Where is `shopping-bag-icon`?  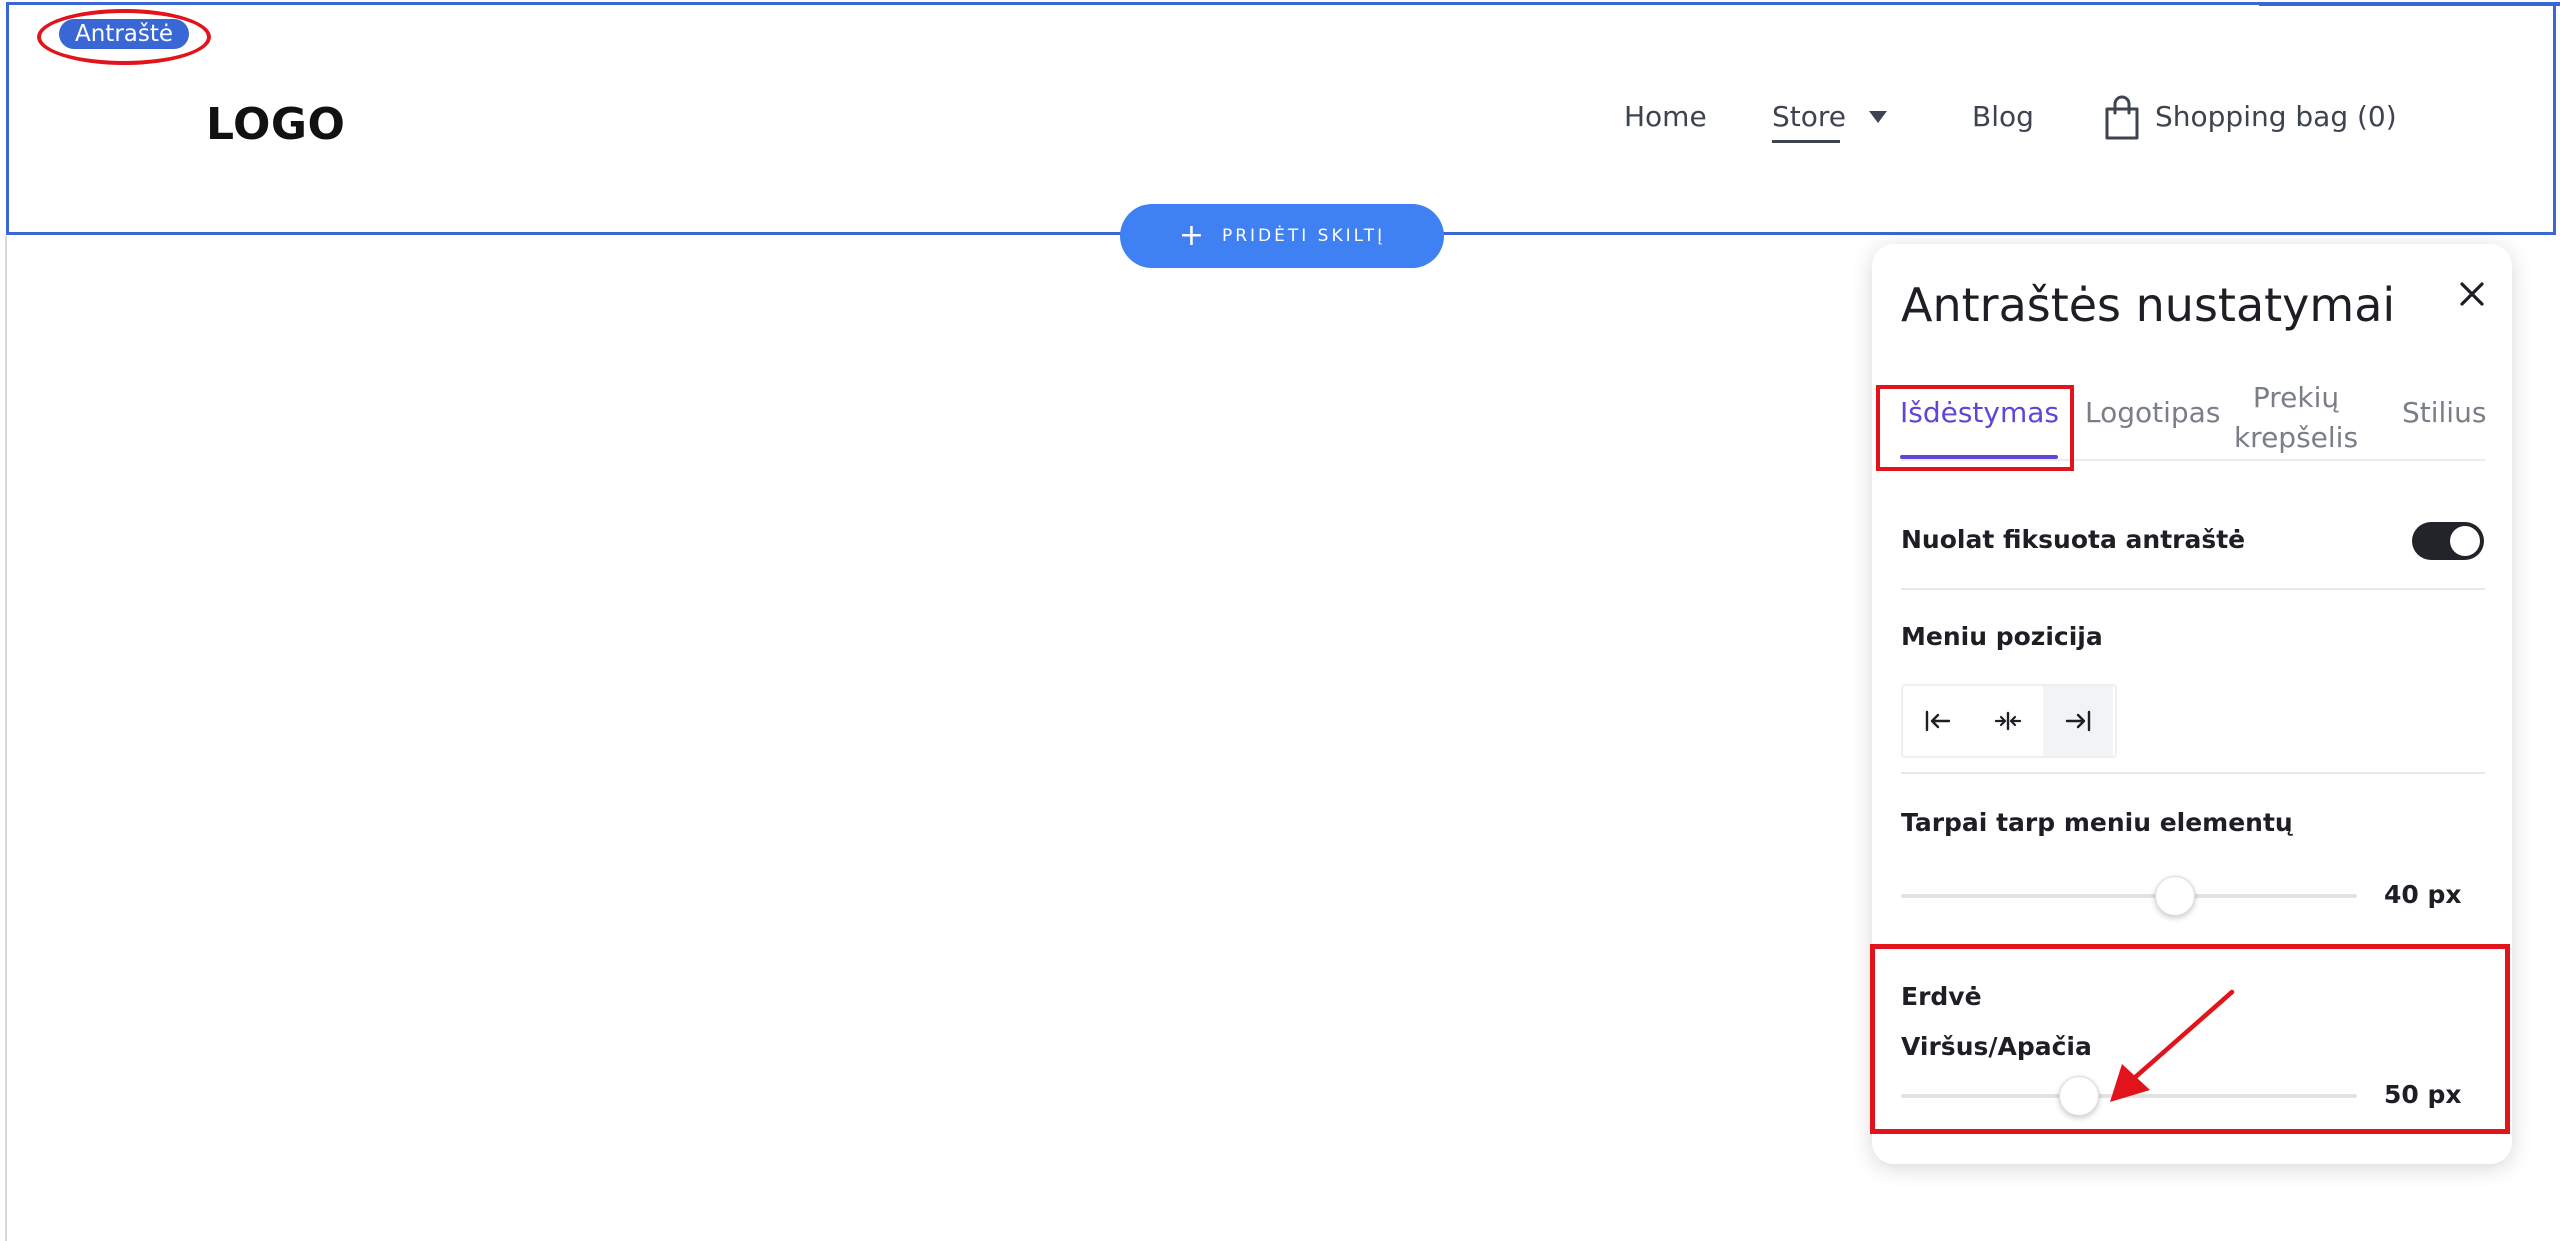 shopping-bag-icon is located at coordinates (2122, 118).